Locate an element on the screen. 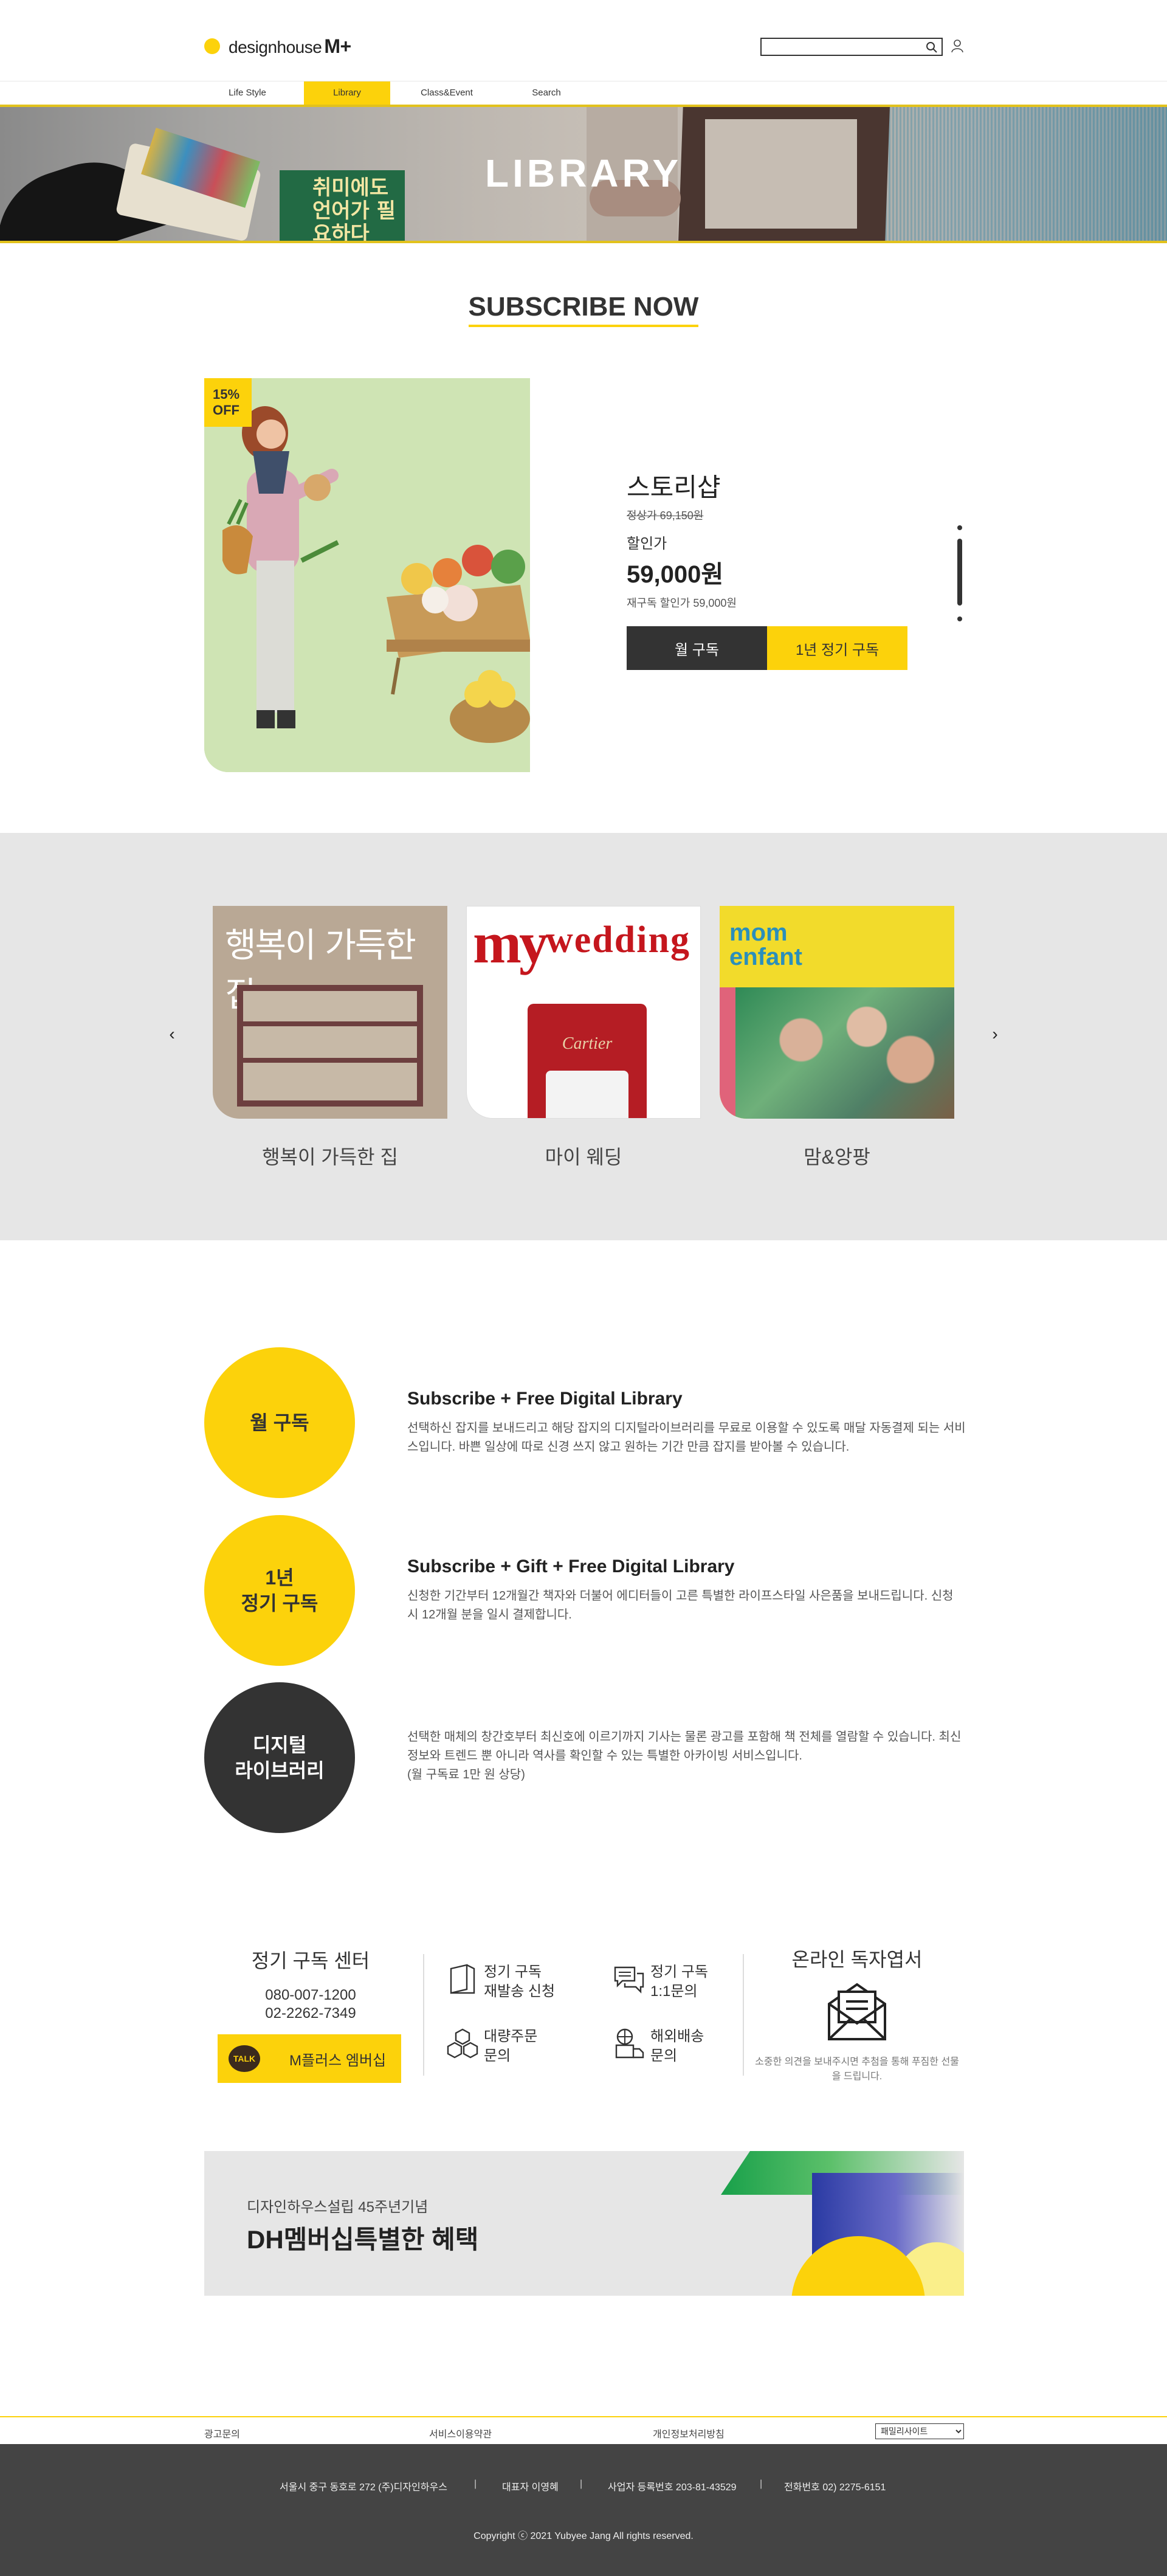  nav-library: Library is located at coordinates (347, 93).